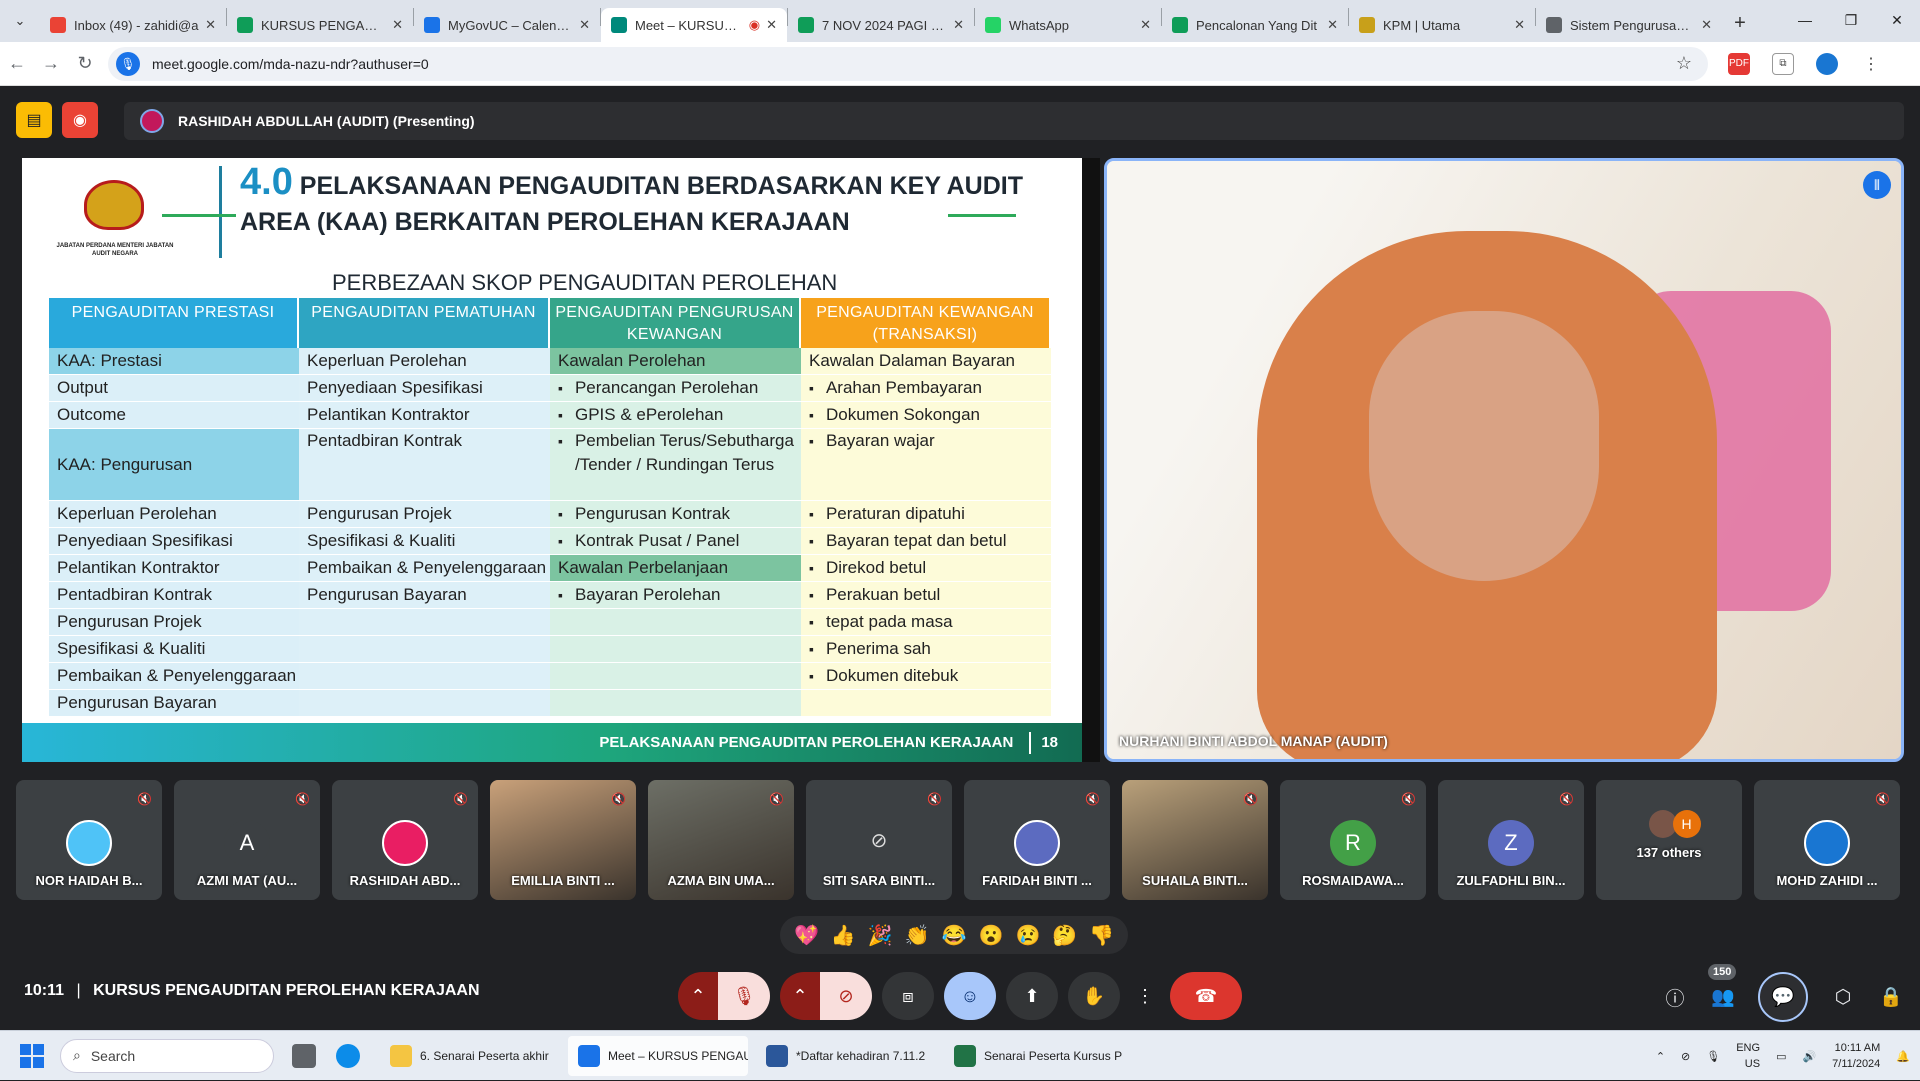 This screenshot has height=1081, width=1920. What do you see at coordinates (424, 388) in the screenshot?
I see `table-cell: Penyediaan Spesifikasi` at bounding box center [424, 388].